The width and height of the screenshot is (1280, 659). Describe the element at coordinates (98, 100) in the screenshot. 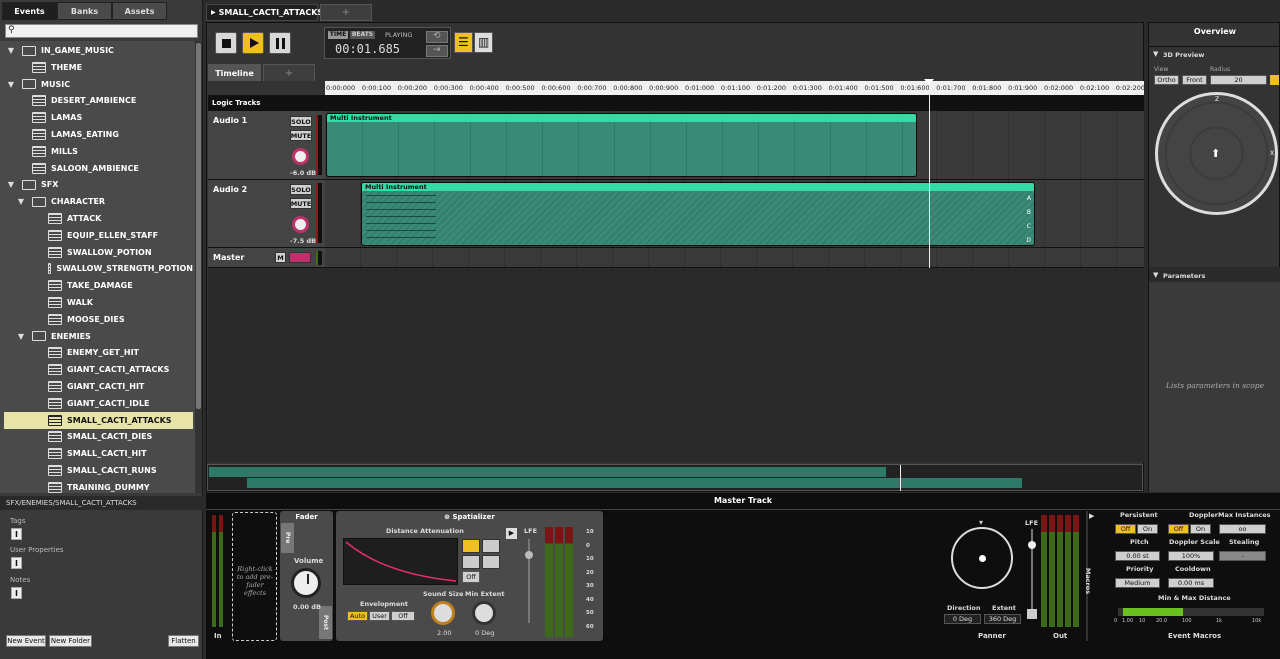

I see `tree-event: DESERT_AMBIENCE` at that location.